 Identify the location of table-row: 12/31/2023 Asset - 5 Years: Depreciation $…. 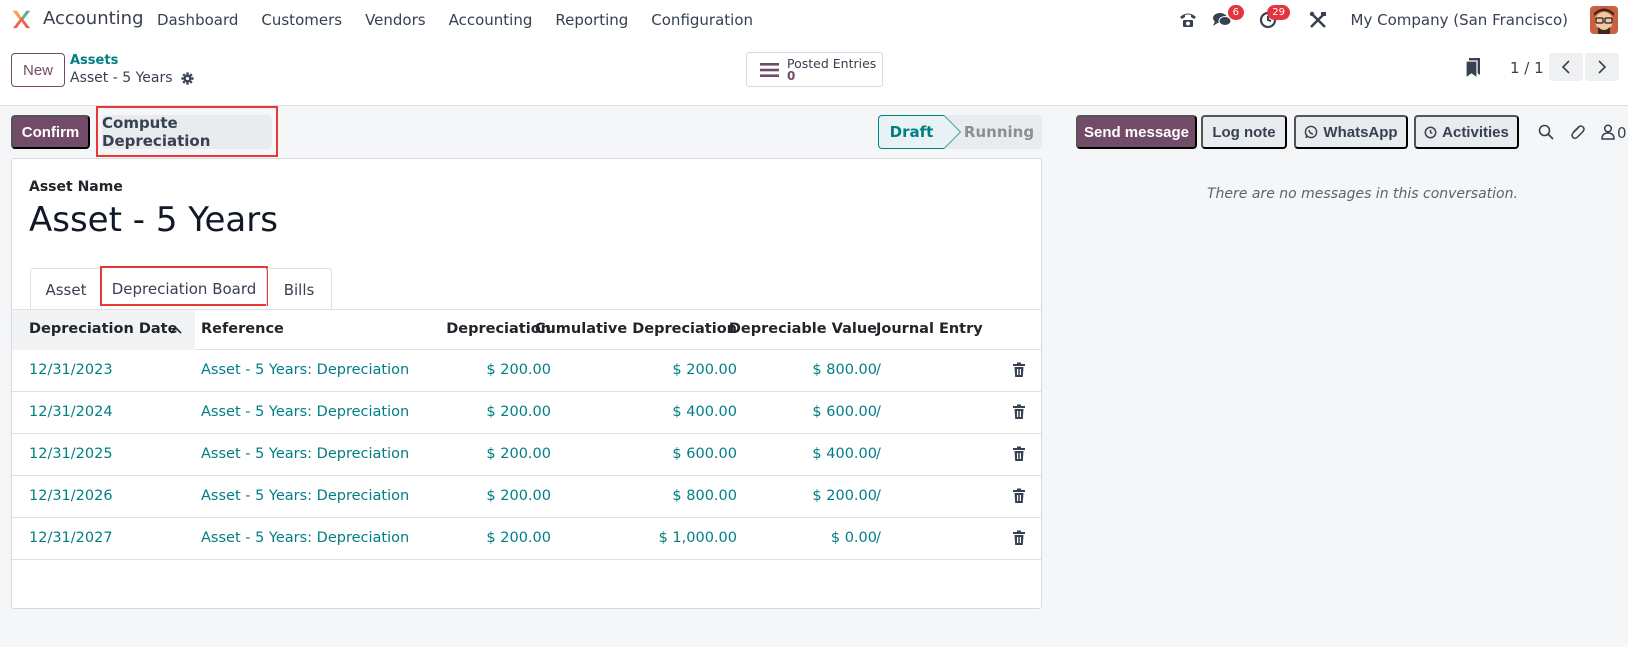
(526, 371).